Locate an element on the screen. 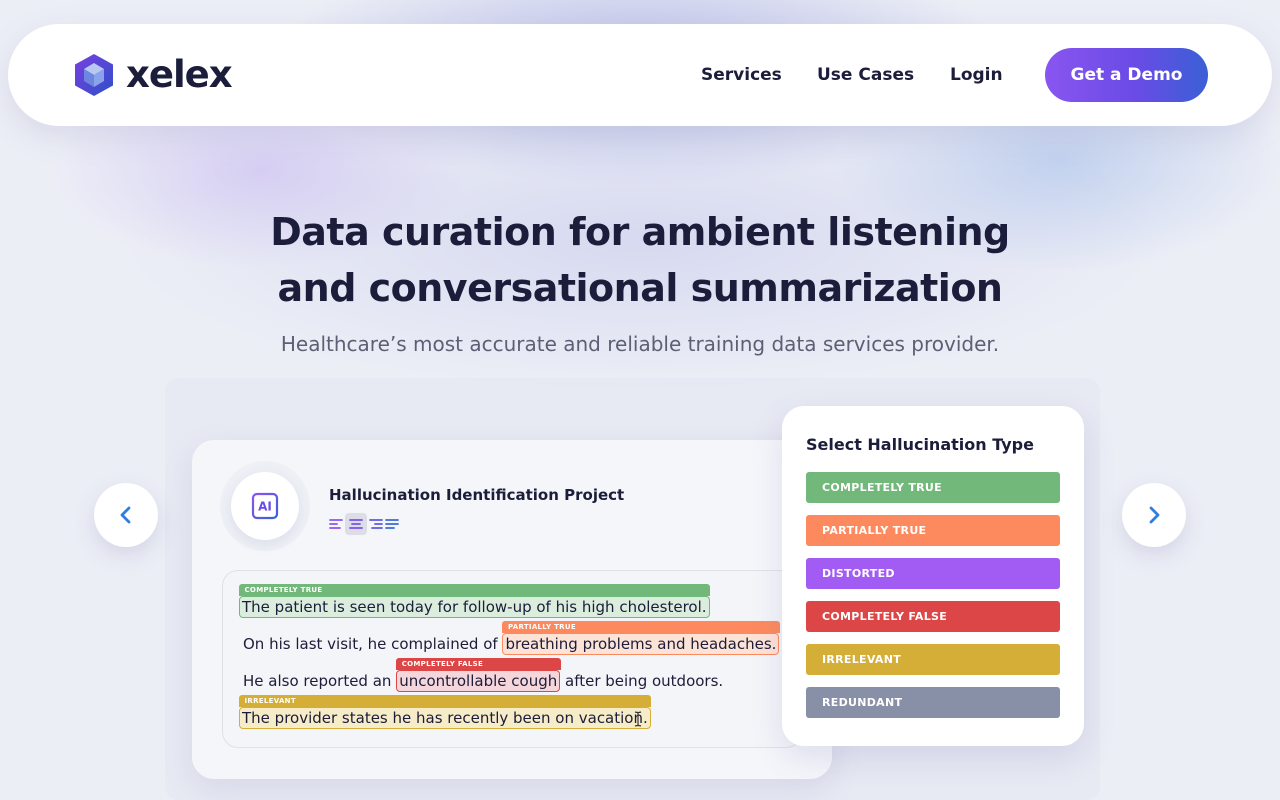 The height and width of the screenshot is (800, 1280). highlight-tag: IRRELEVANT is located at coordinates (445, 701).